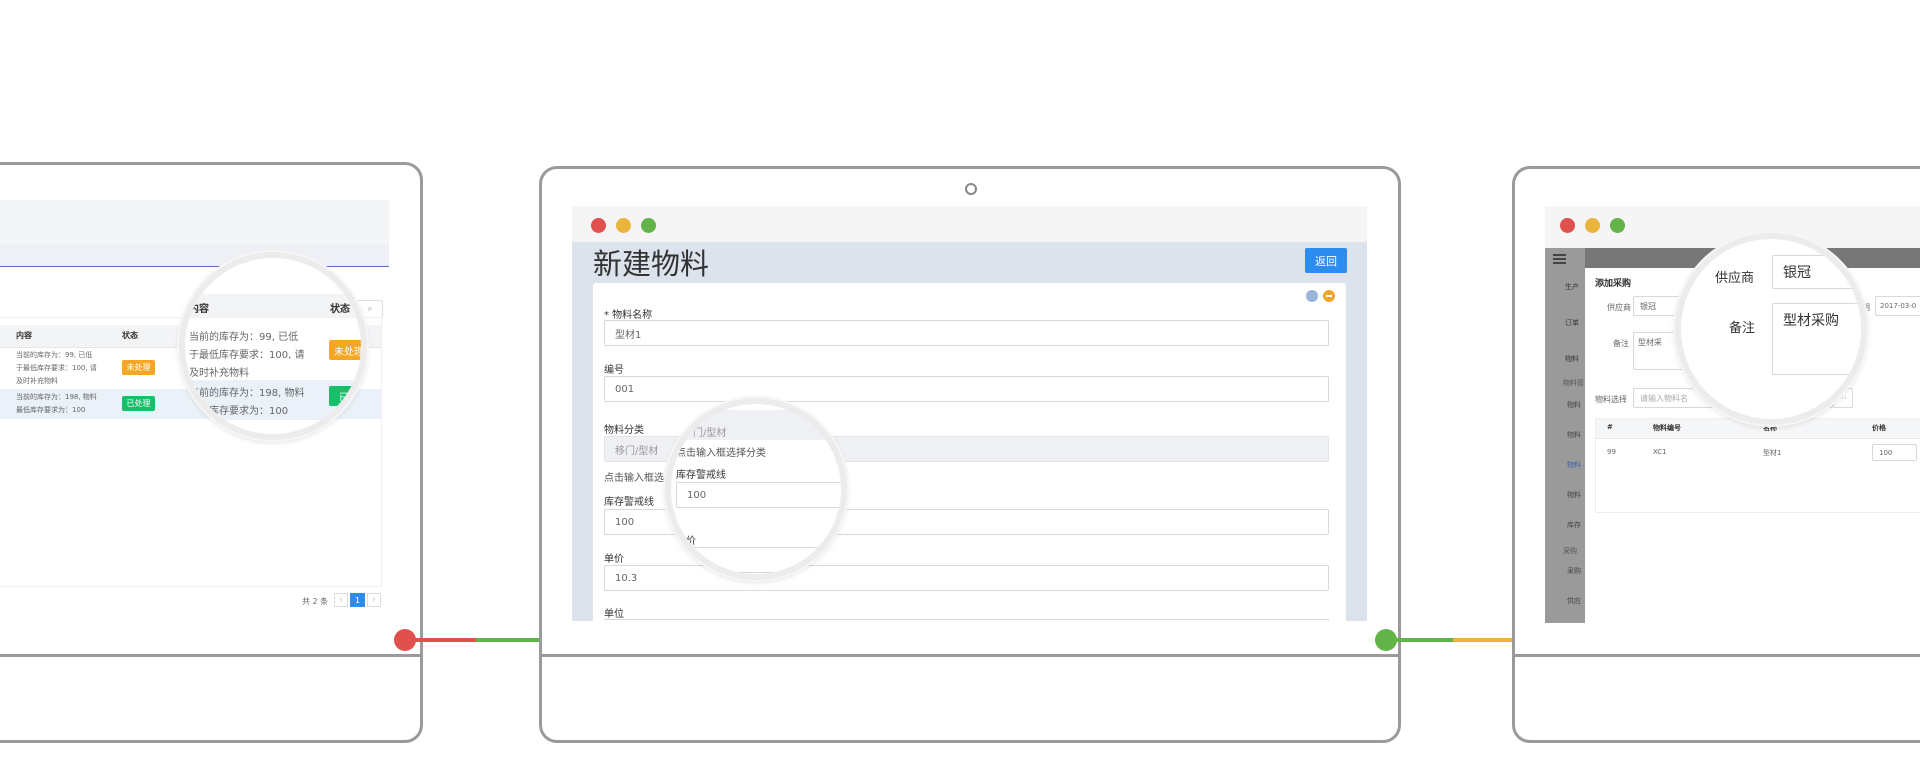 The height and width of the screenshot is (768, 1920). I want to click on left-mag-th-content: 内容, so click(199, 309).